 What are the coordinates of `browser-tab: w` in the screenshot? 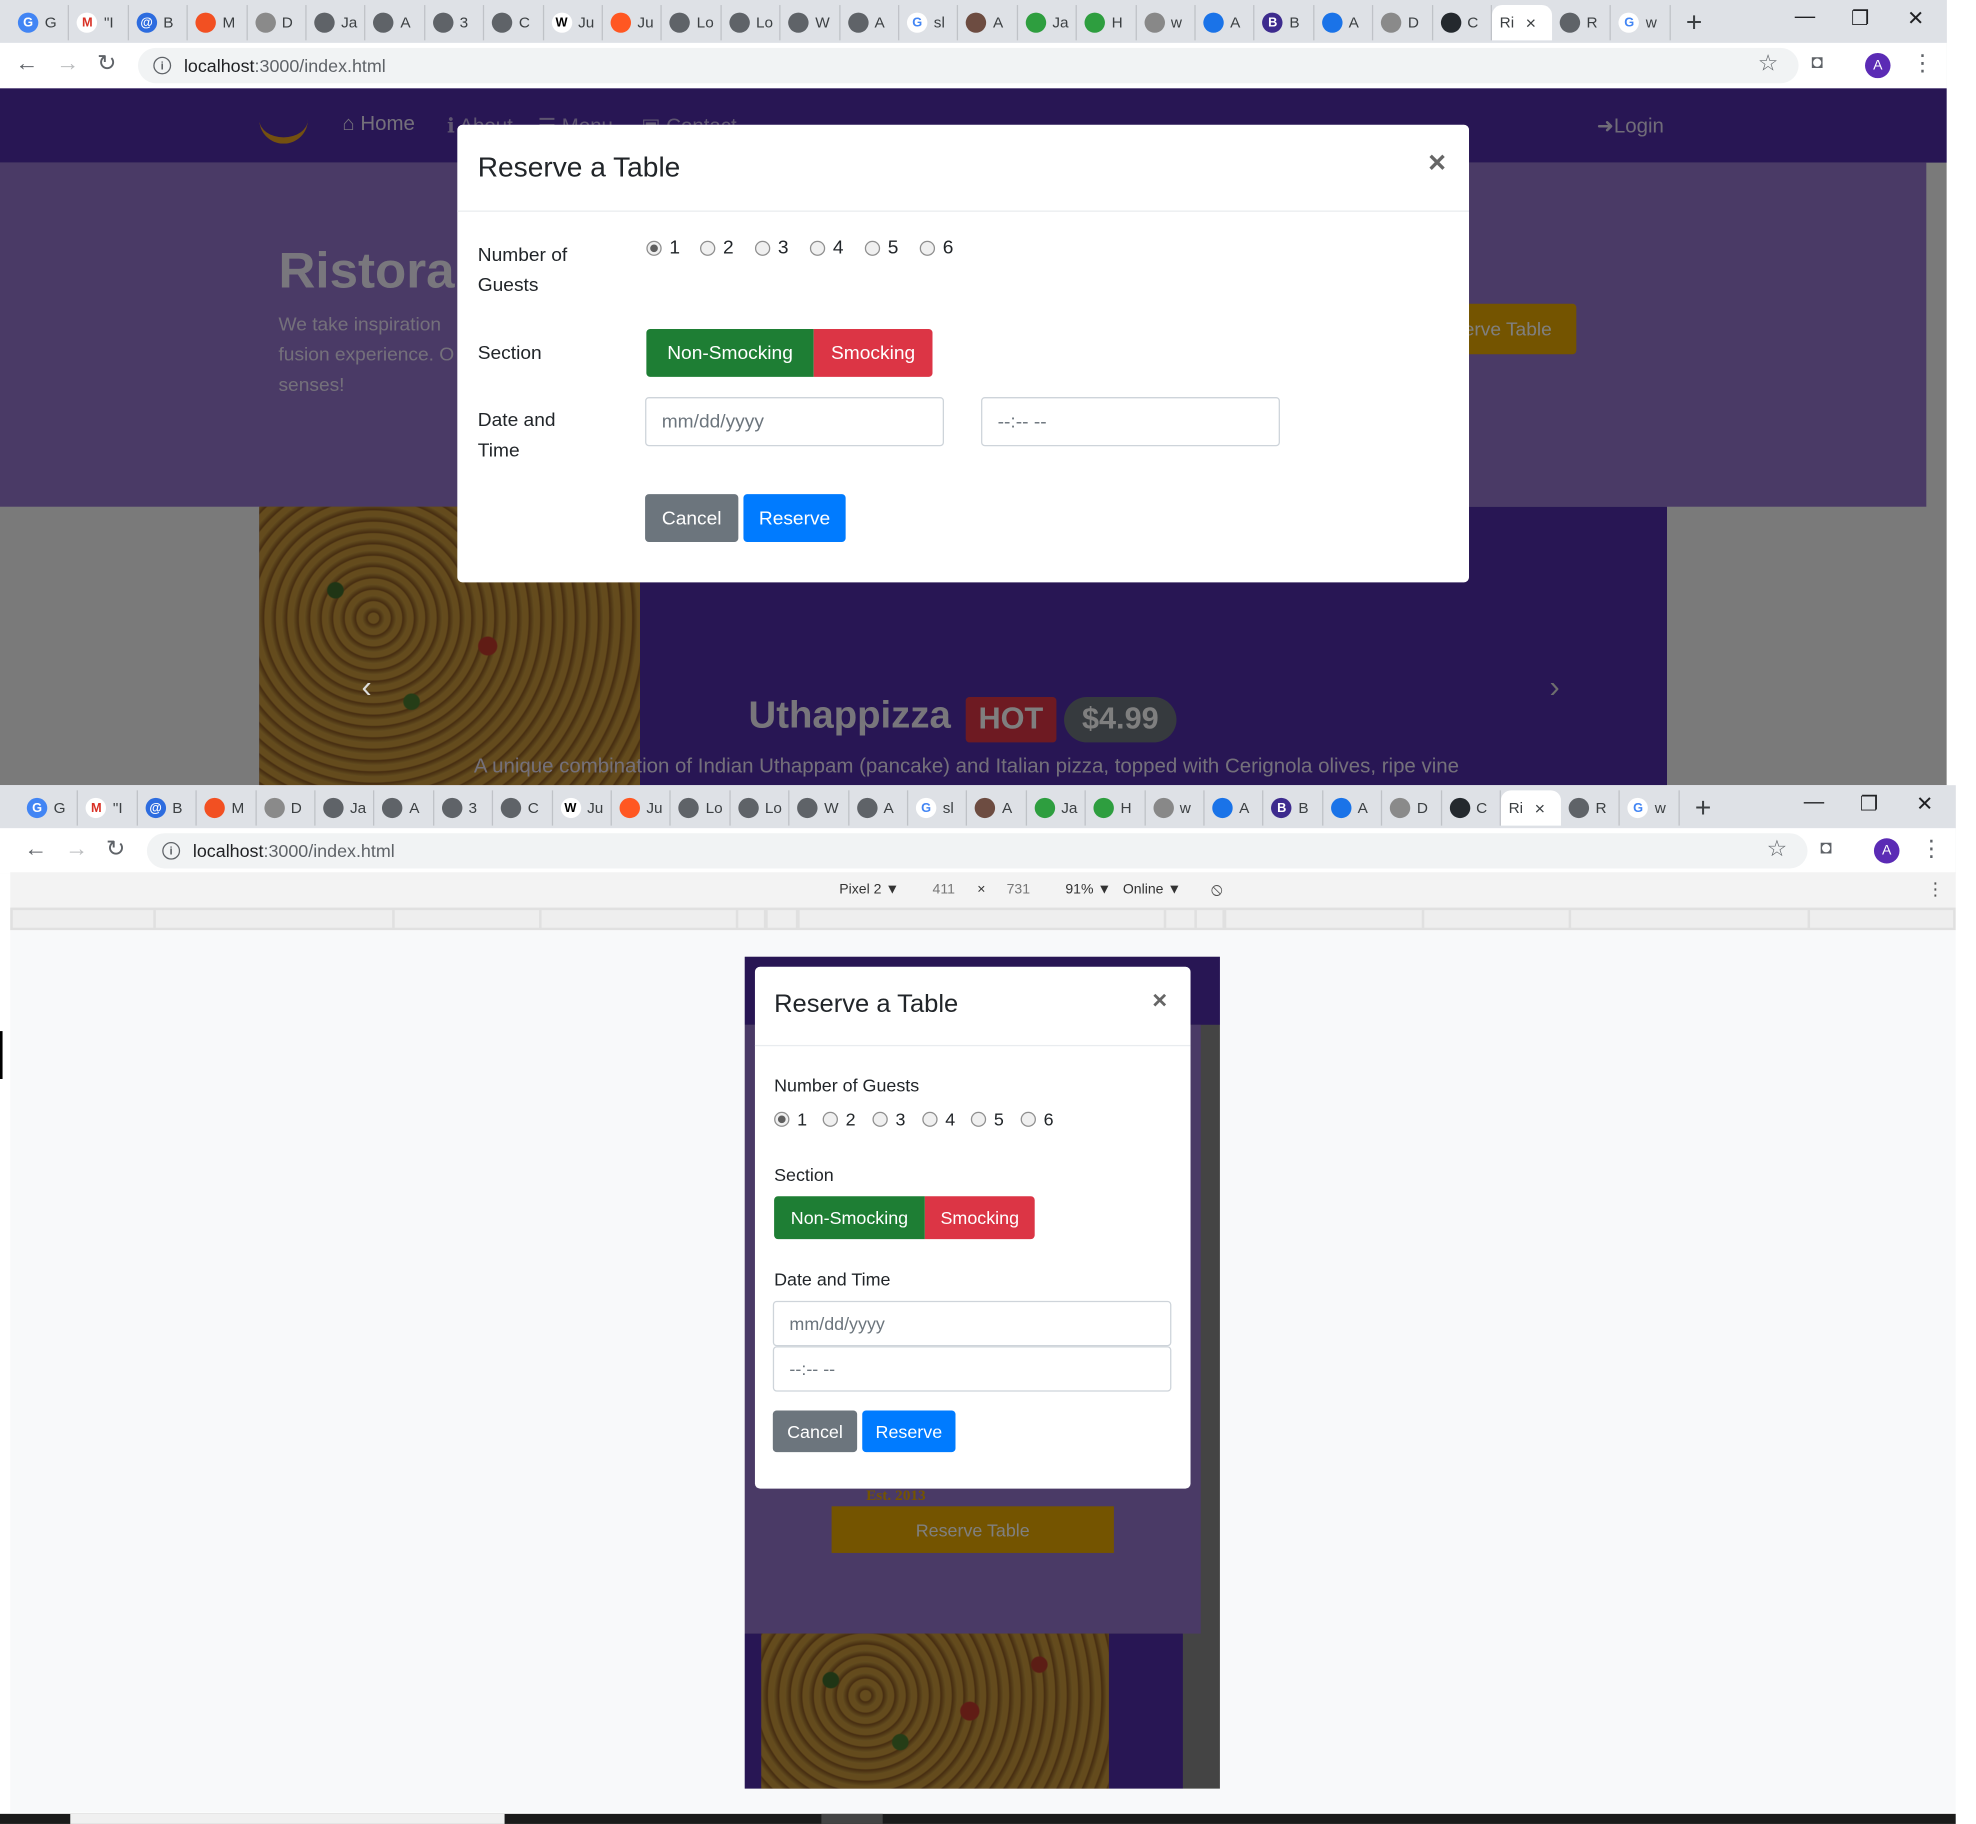 It's located at (1166, 23).